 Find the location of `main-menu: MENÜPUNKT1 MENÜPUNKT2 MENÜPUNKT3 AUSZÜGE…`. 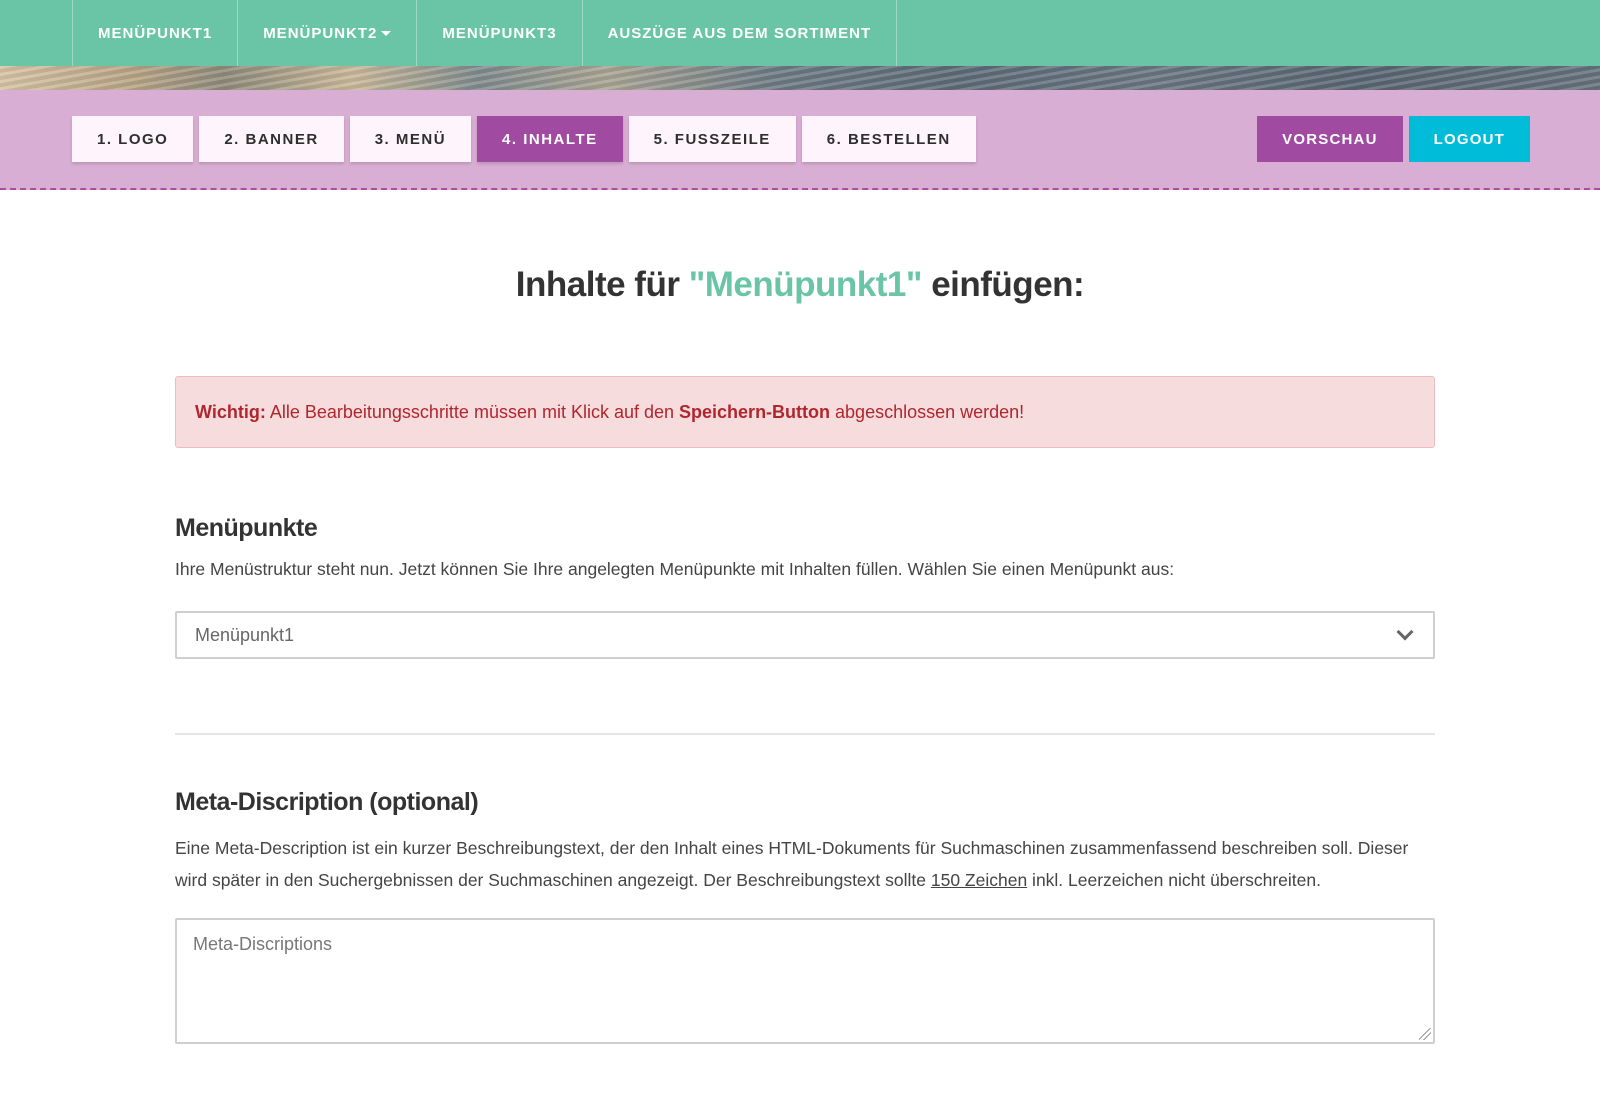

main-menu: MENÜPUNKT1 MENÜPUNKT2 MENÜPUNKT3 AUSZÜGE… is located at coordinates (485, 33).